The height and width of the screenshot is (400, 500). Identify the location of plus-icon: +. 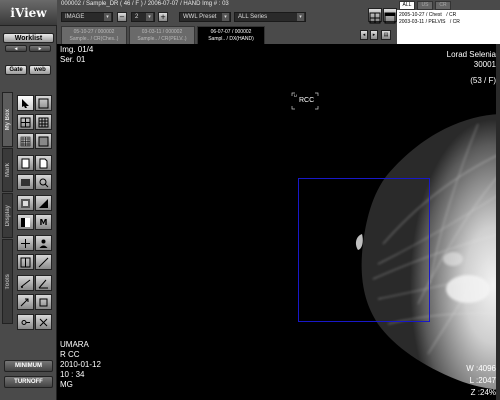
(163, 17).